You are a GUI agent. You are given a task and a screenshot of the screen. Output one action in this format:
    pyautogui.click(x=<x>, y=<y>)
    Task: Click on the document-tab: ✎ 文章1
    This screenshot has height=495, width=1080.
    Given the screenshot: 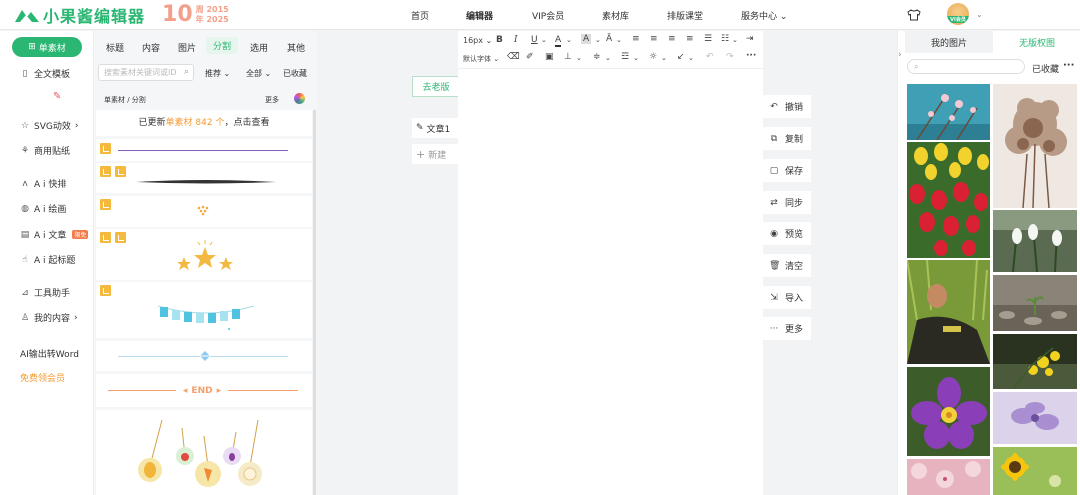 What is the action you would take?
    pyautogui.click(x=435, y=128)
    